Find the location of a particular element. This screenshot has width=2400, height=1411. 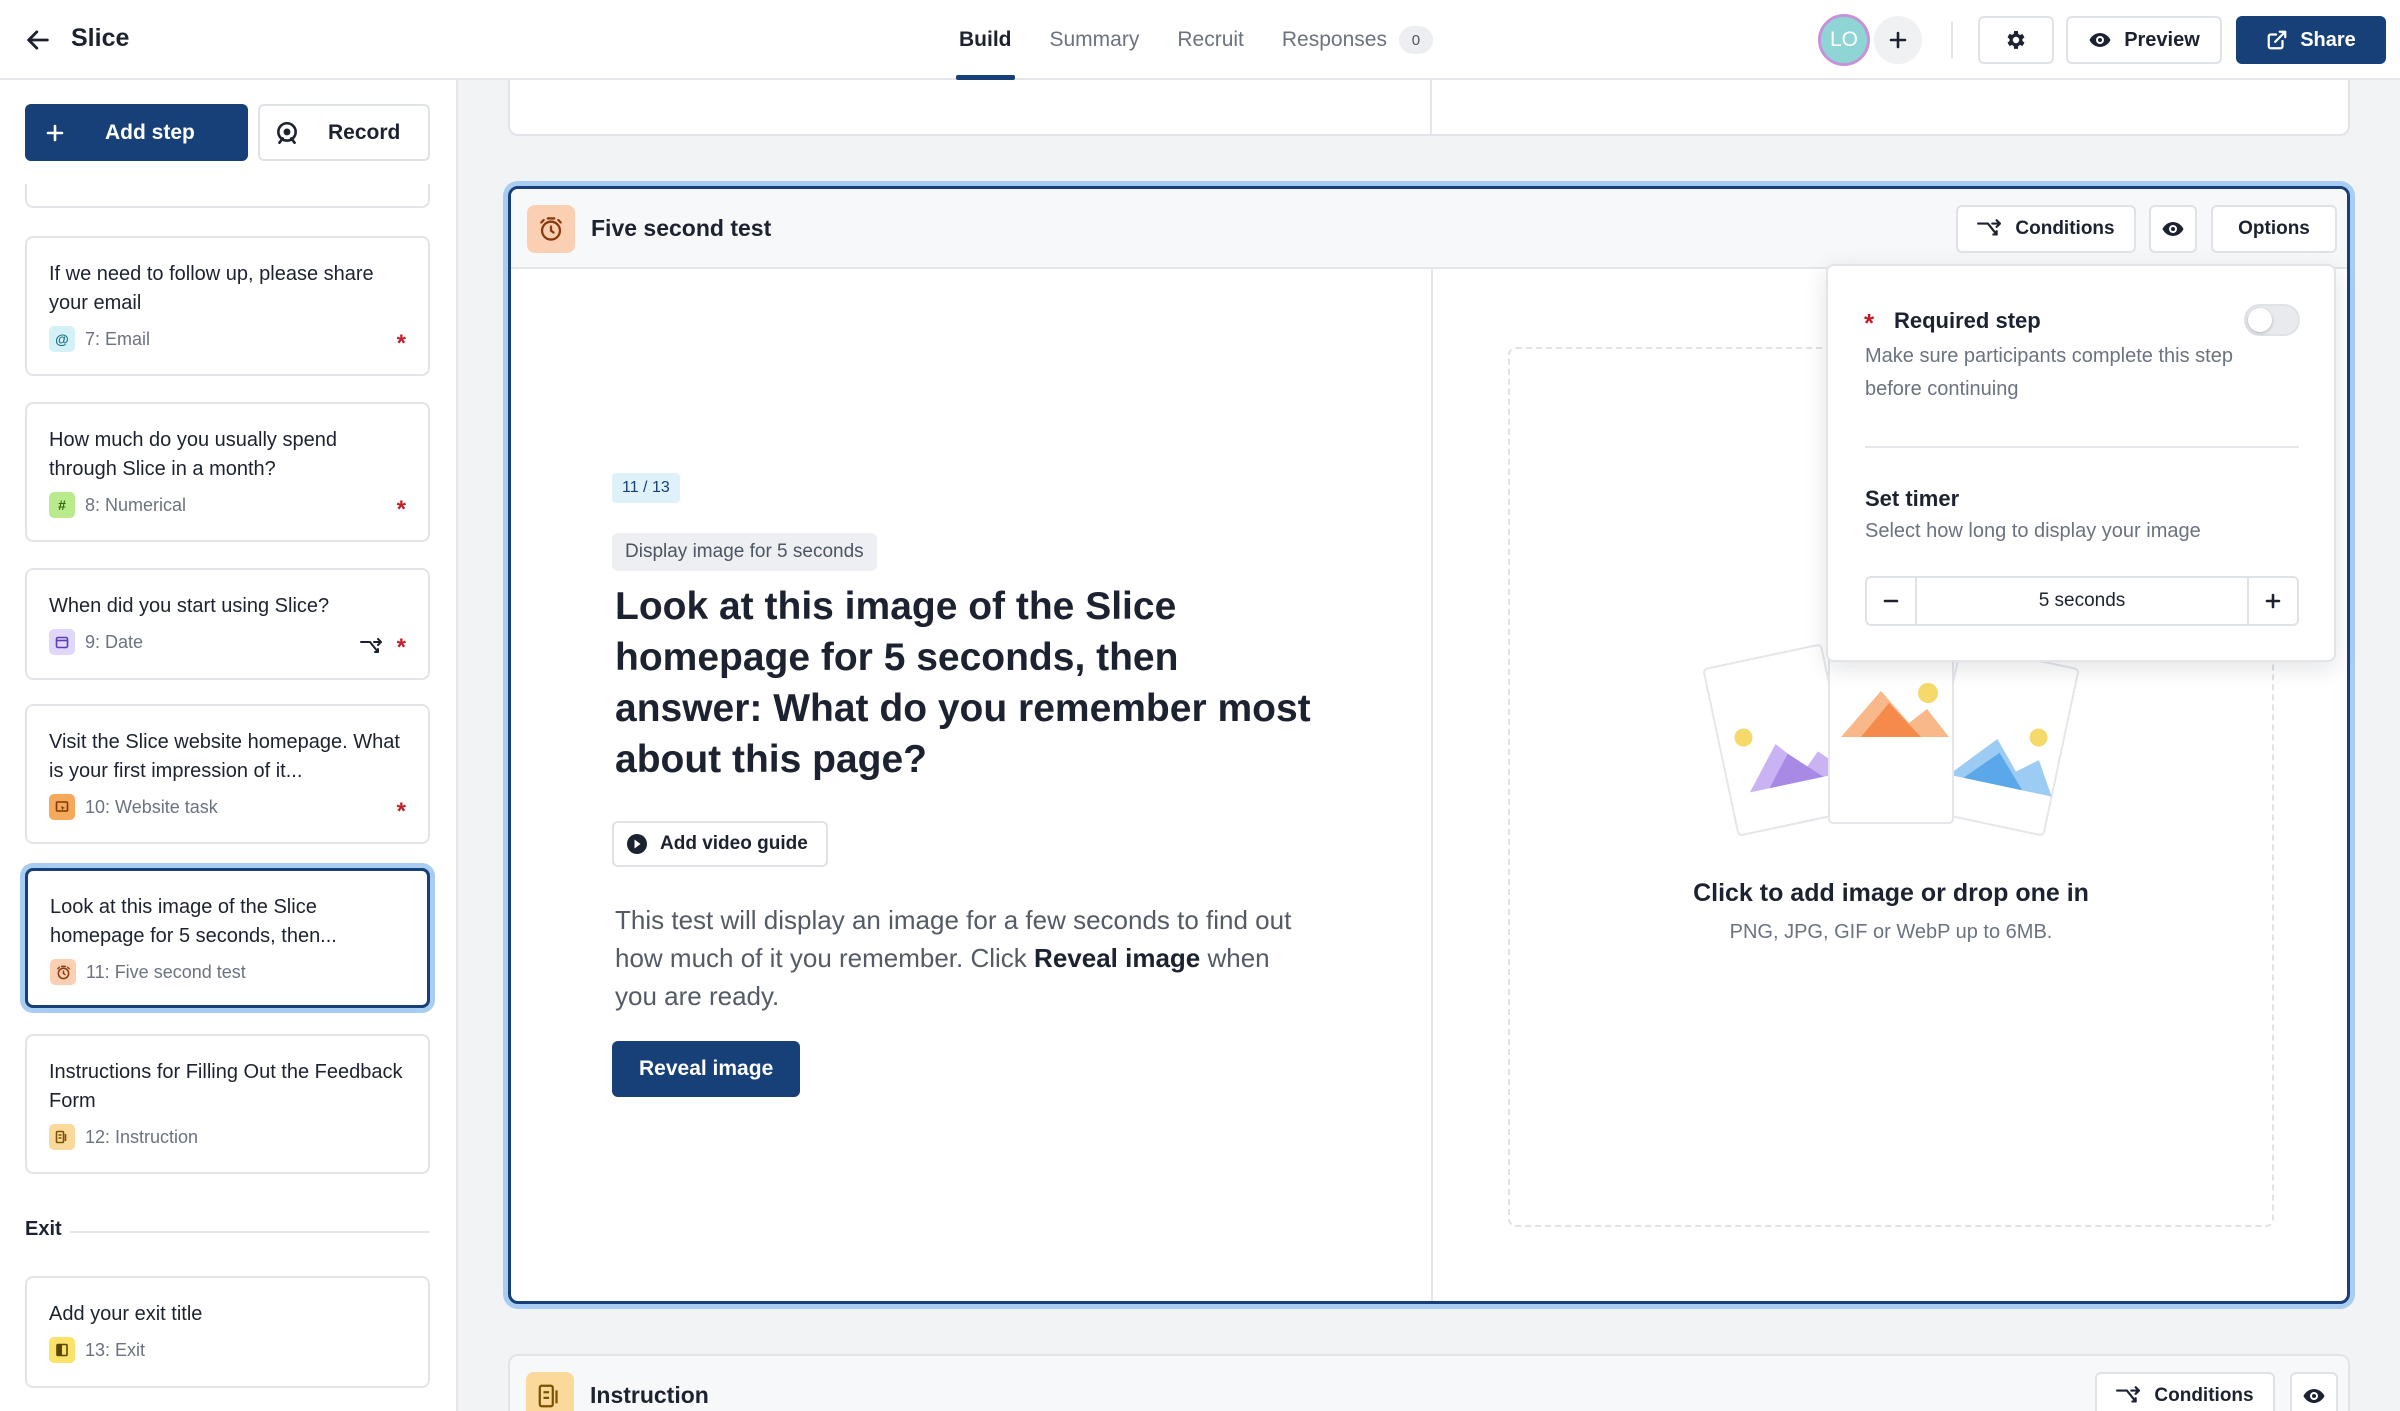

record-button: Record is located at coordinates (344, 132).